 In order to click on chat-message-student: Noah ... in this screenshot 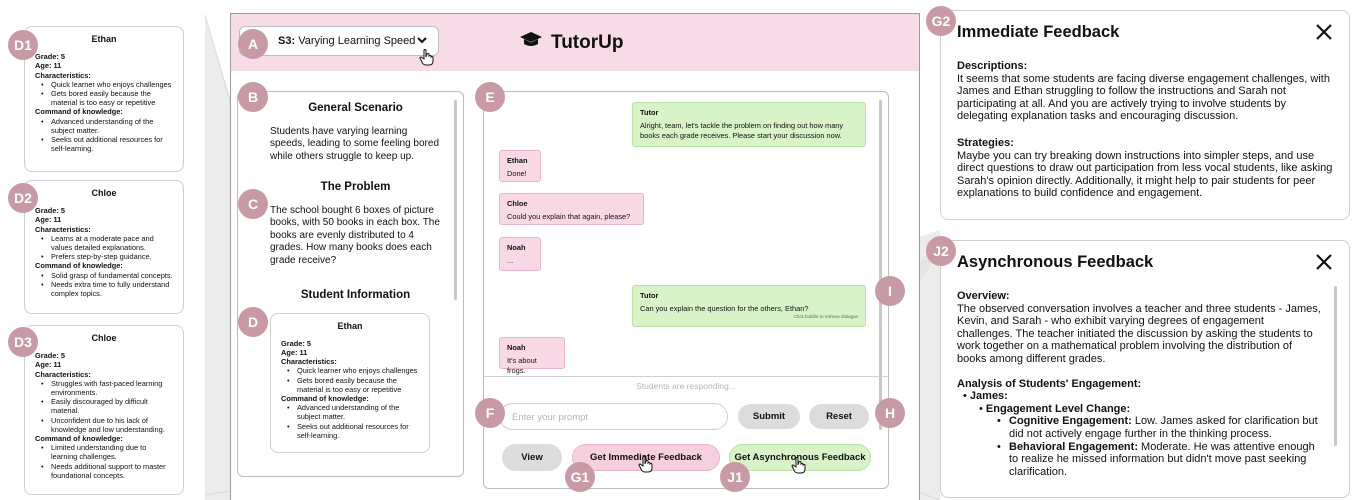, I will do `click(520, 254)`.